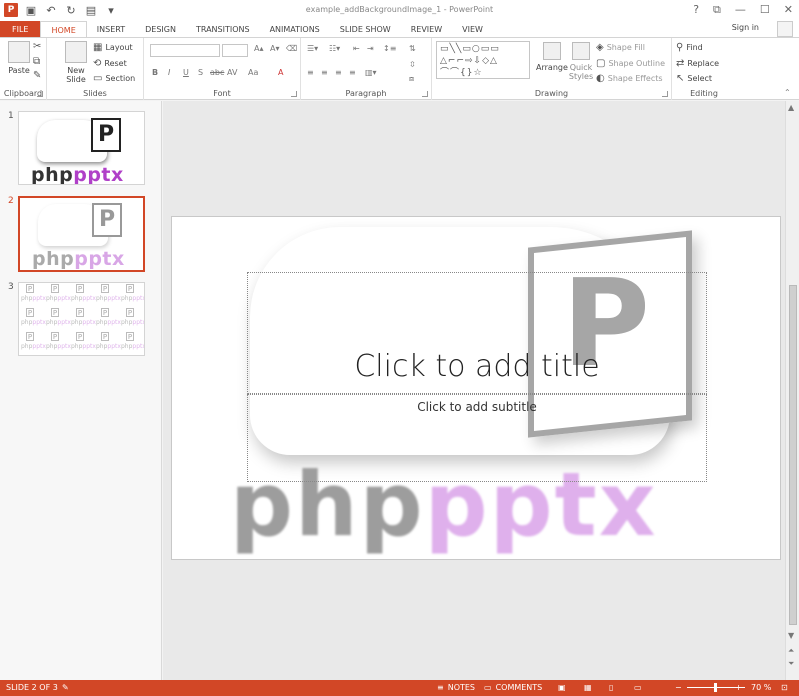 This screenshot has width=799, height=696. Describe the element at coordinates (200, 72) in the screenshot. I see `shadow-button: S` at that location.